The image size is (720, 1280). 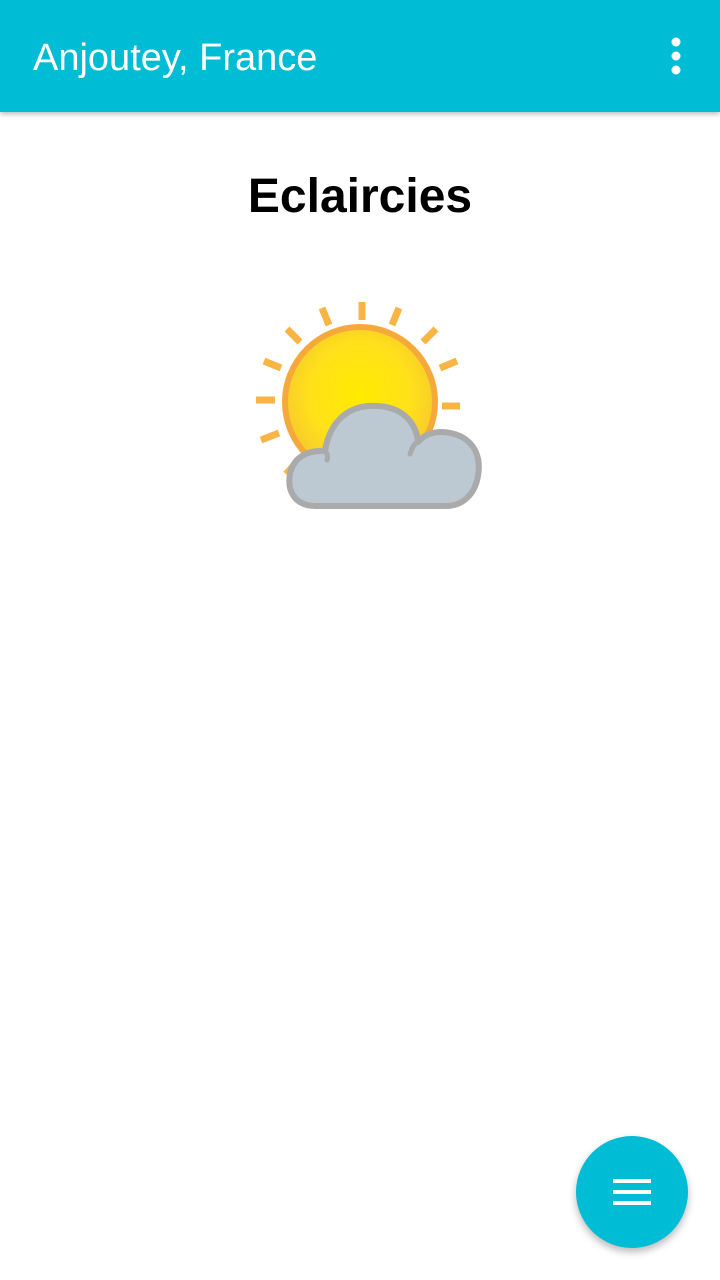 I want to click on more-options-button, so click(x=676, y=56).